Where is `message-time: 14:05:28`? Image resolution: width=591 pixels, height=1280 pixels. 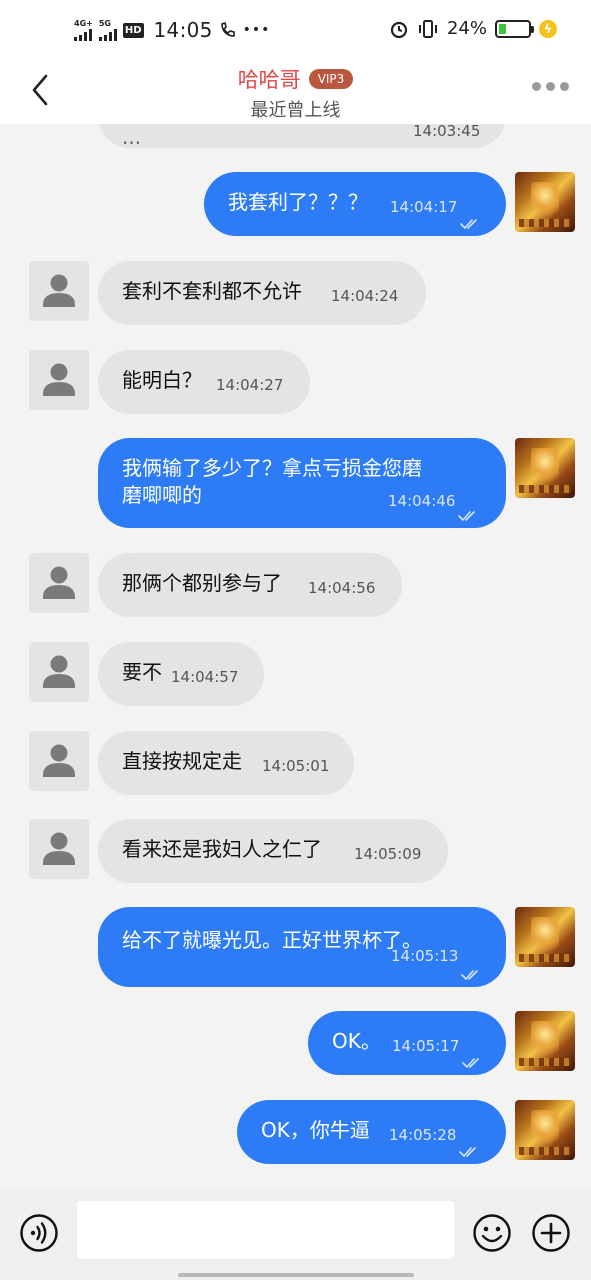 message-time: 14:05:28 is located at coordinates (423, 1135).